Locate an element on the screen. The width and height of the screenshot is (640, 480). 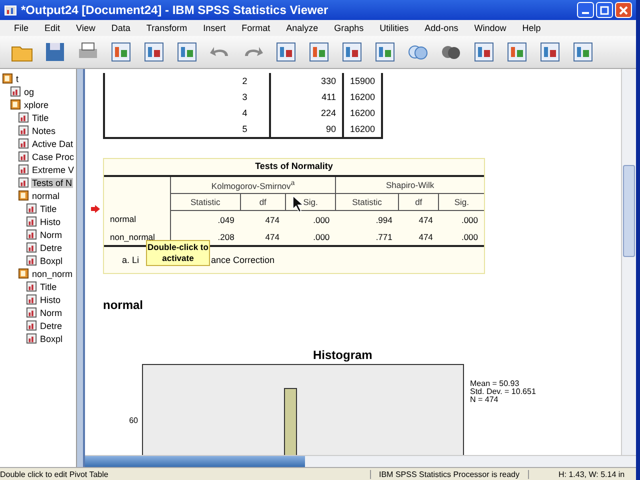
table-cell: .771 is located at coordinates (367, 237).